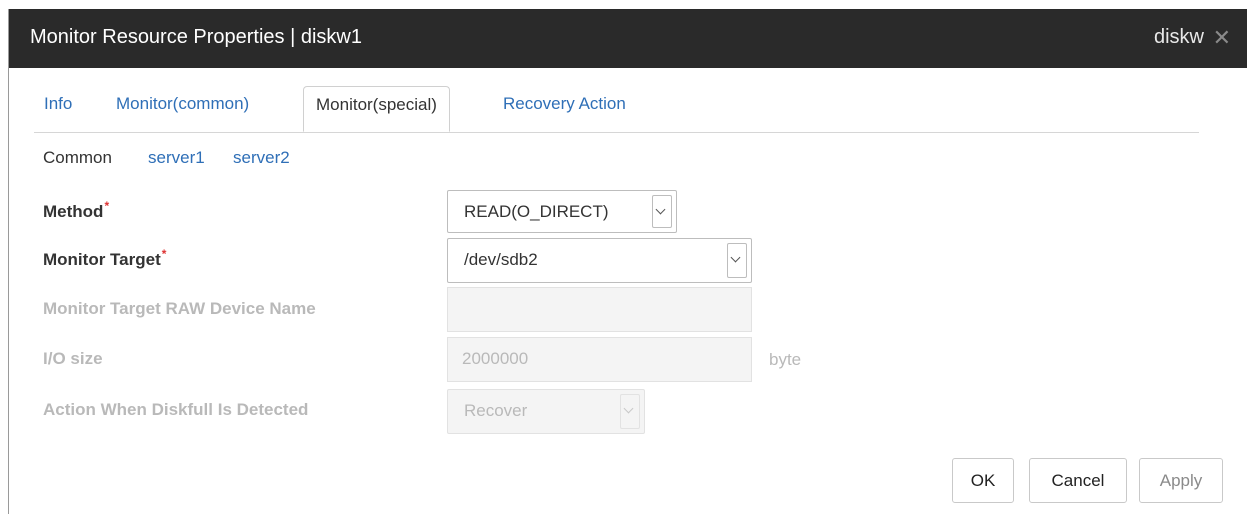 This screenshot has height=514, width=1247. What do you see at coordinates (77, 158) in the screenshot?
I see `server-tab-common: Common` at bounding box center [77, 158].